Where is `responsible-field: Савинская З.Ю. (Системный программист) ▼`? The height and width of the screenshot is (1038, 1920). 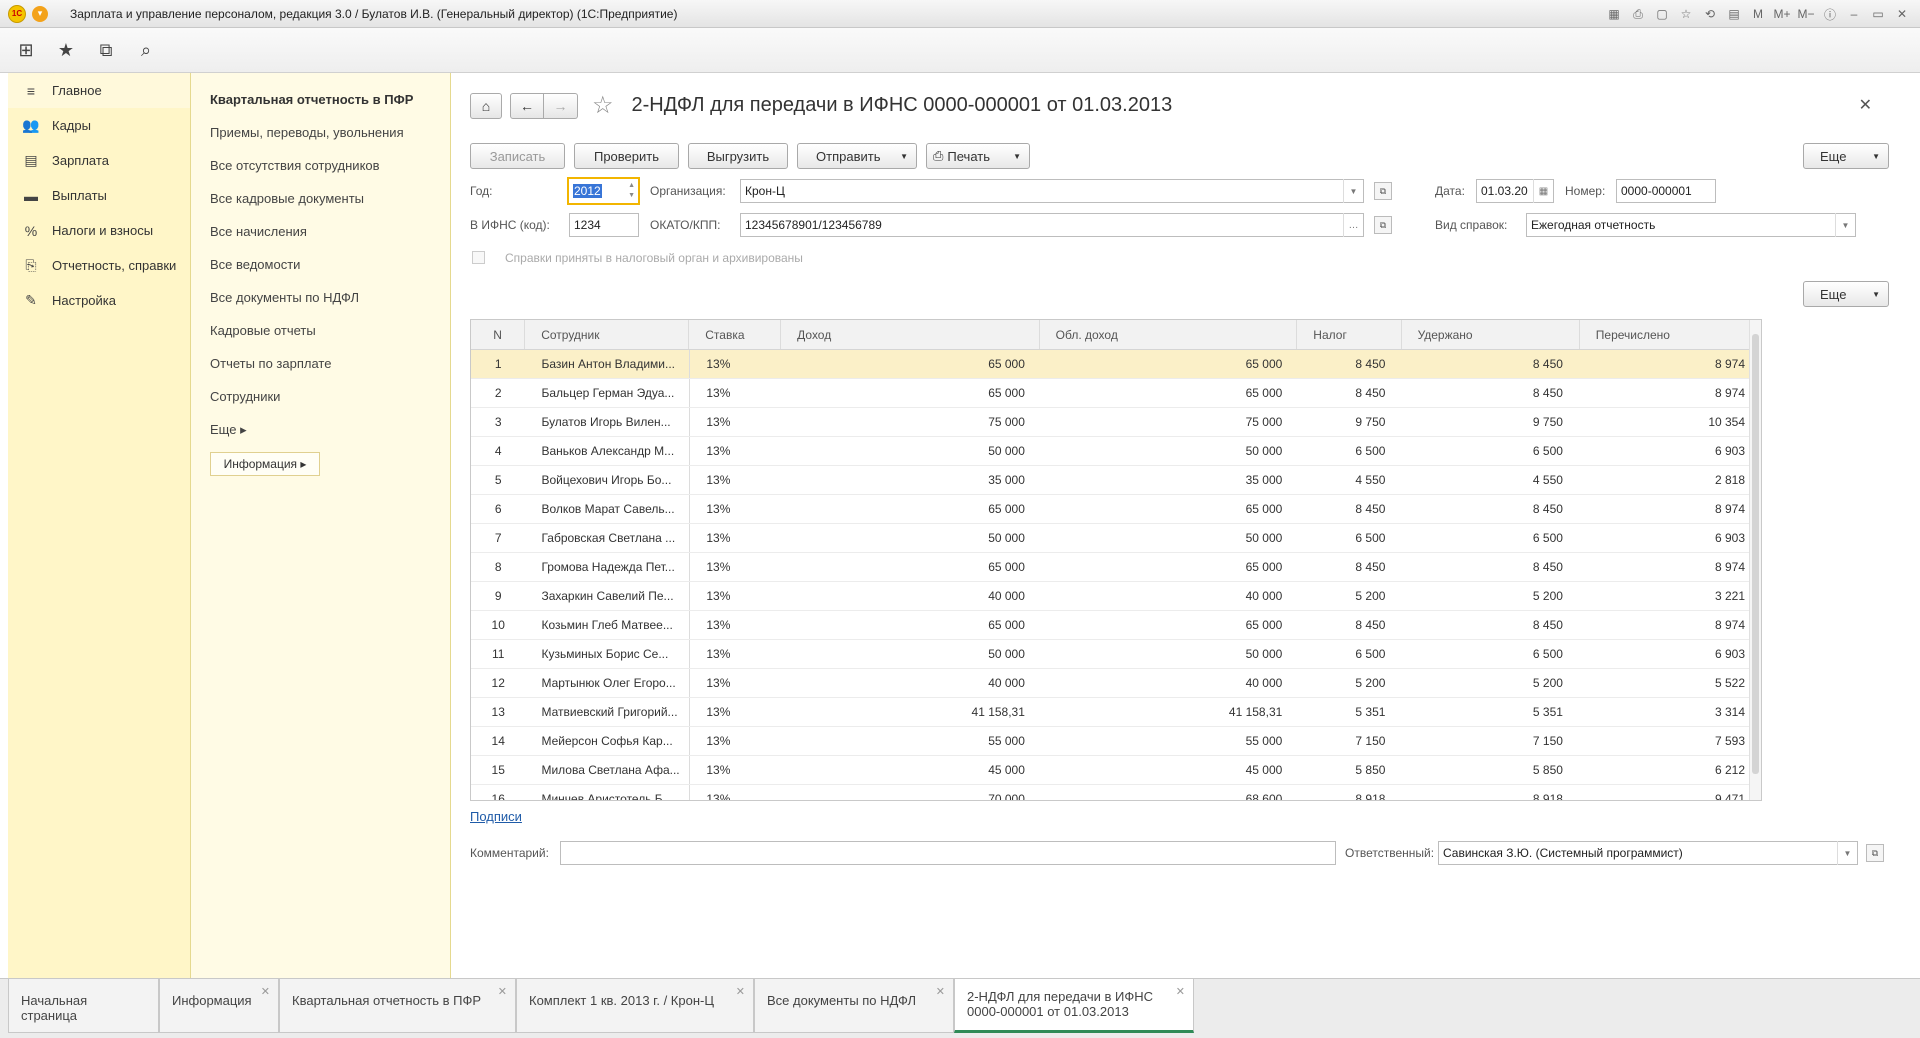
responsible-field: Савинская З.Ю. (Системный программист) ▼ is located at coordinates (1648, 853).